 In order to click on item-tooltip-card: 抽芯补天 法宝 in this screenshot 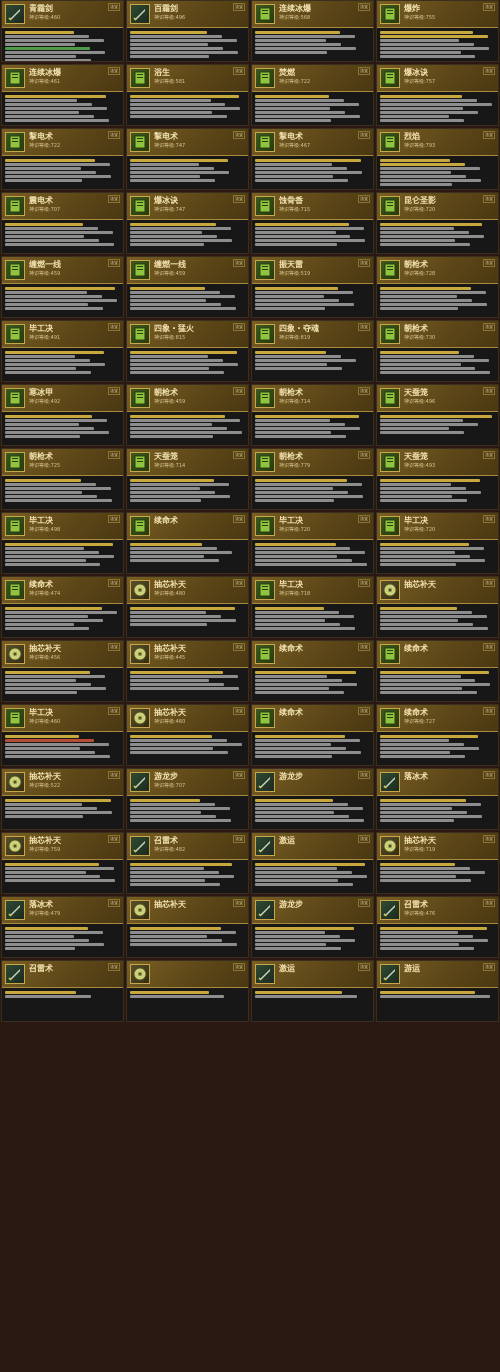, I will do `click(437, 607)`.